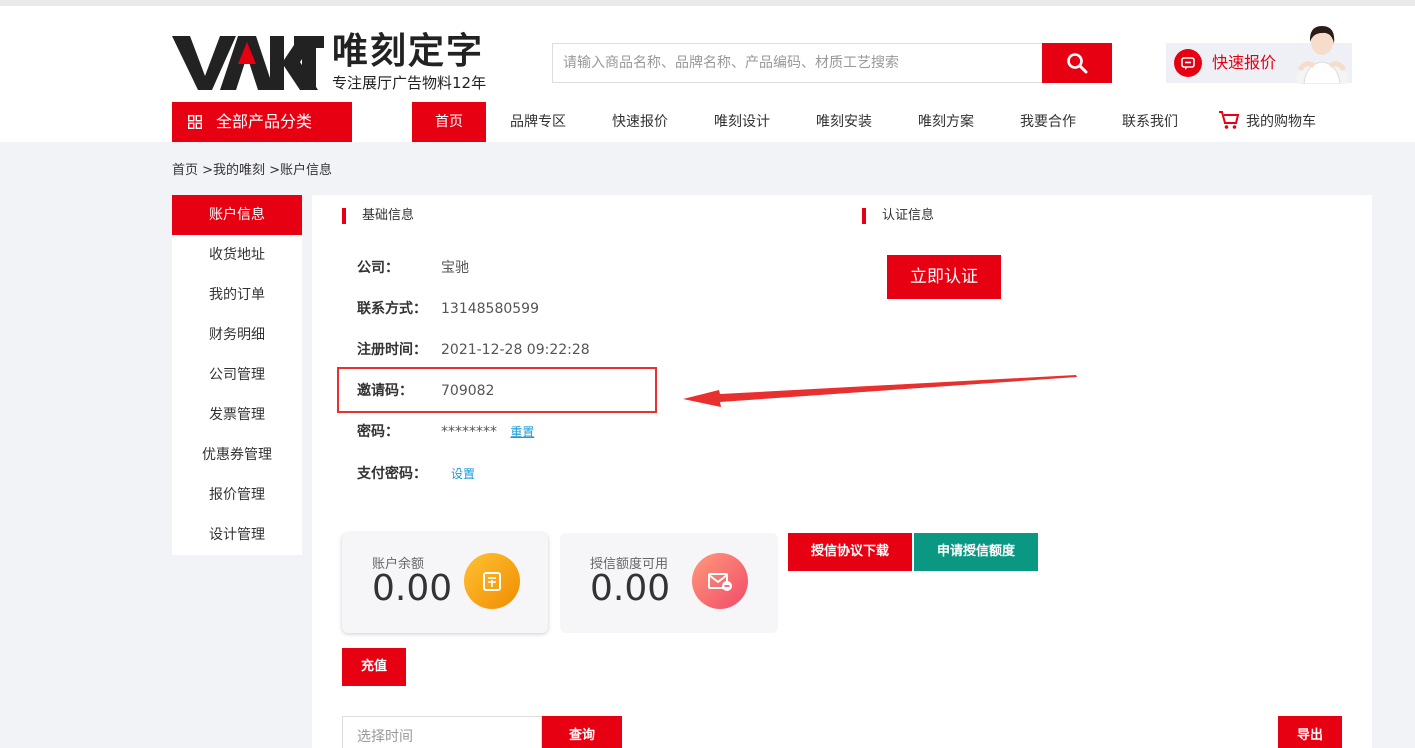  I want to click on basic-info-title: 基础信息, so click(378, 216).